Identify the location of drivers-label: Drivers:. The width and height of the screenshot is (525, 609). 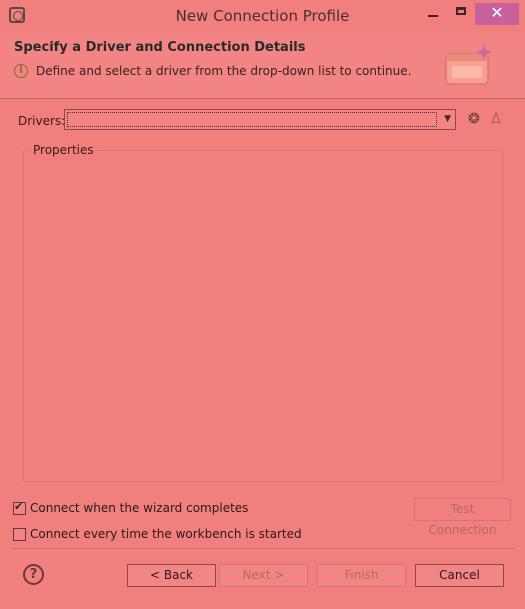
(42, 121).